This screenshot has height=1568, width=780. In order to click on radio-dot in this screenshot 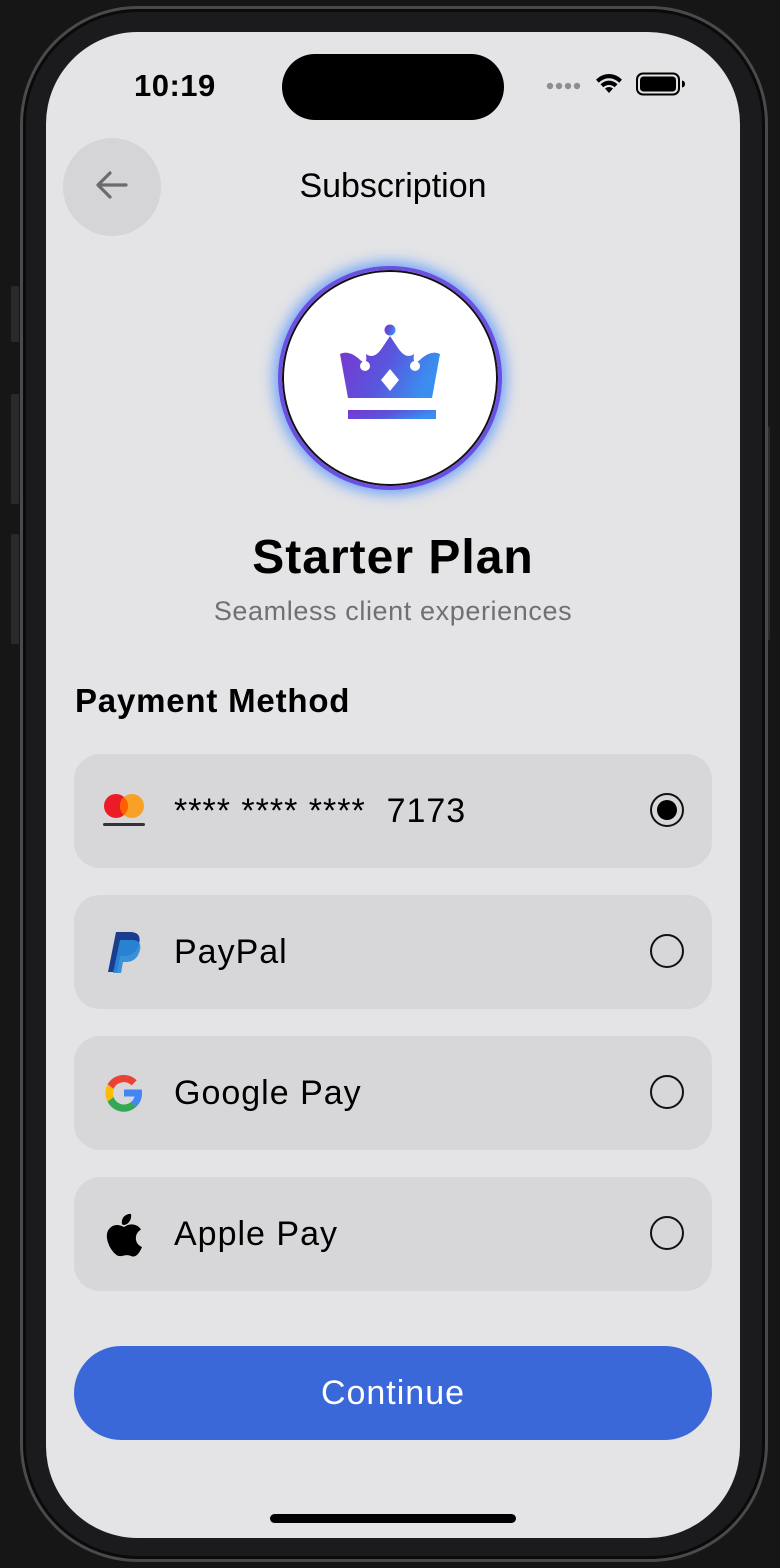, I will do `click(667, 810)`.